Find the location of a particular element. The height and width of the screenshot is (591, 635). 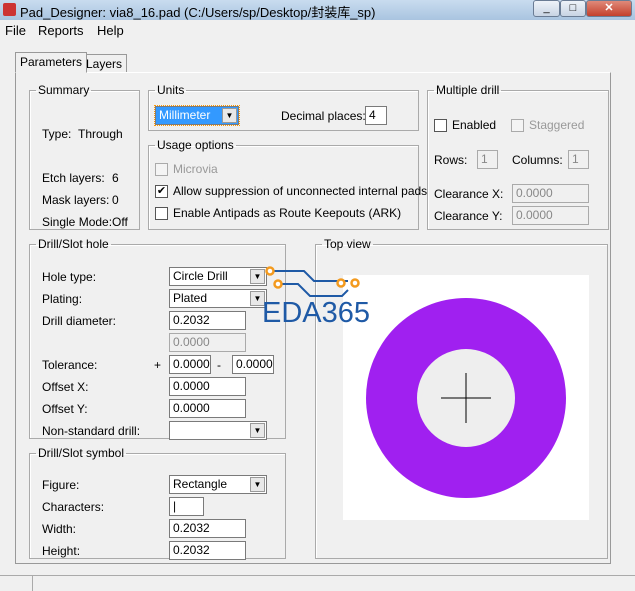

figure-label: Figure: is located at coordinates (61, 485).